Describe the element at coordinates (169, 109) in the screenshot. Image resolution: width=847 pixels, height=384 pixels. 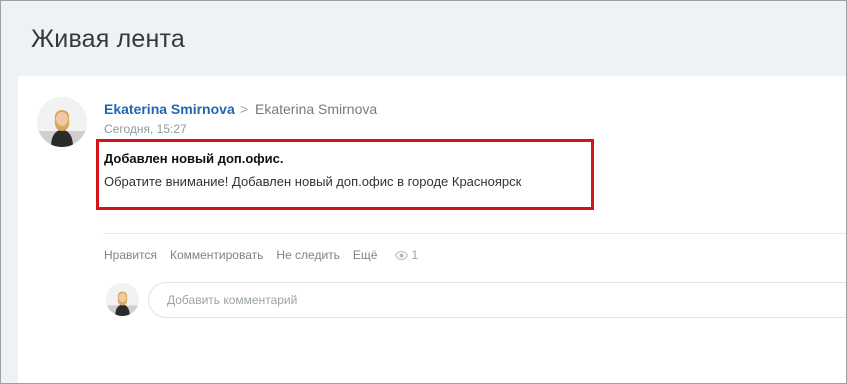
I see `author-link: Ekaterina Smirnova` at that location.